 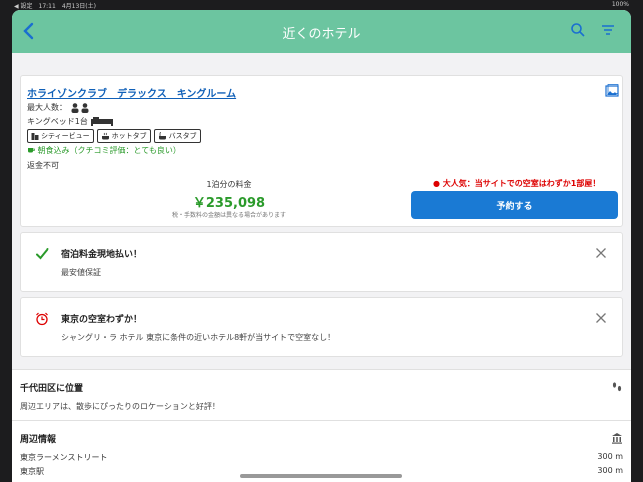 What do you see at coordinates (32, 471) in the screenshot?
I see `nearby-name: 東京駅` at bounding box center [32, 471].